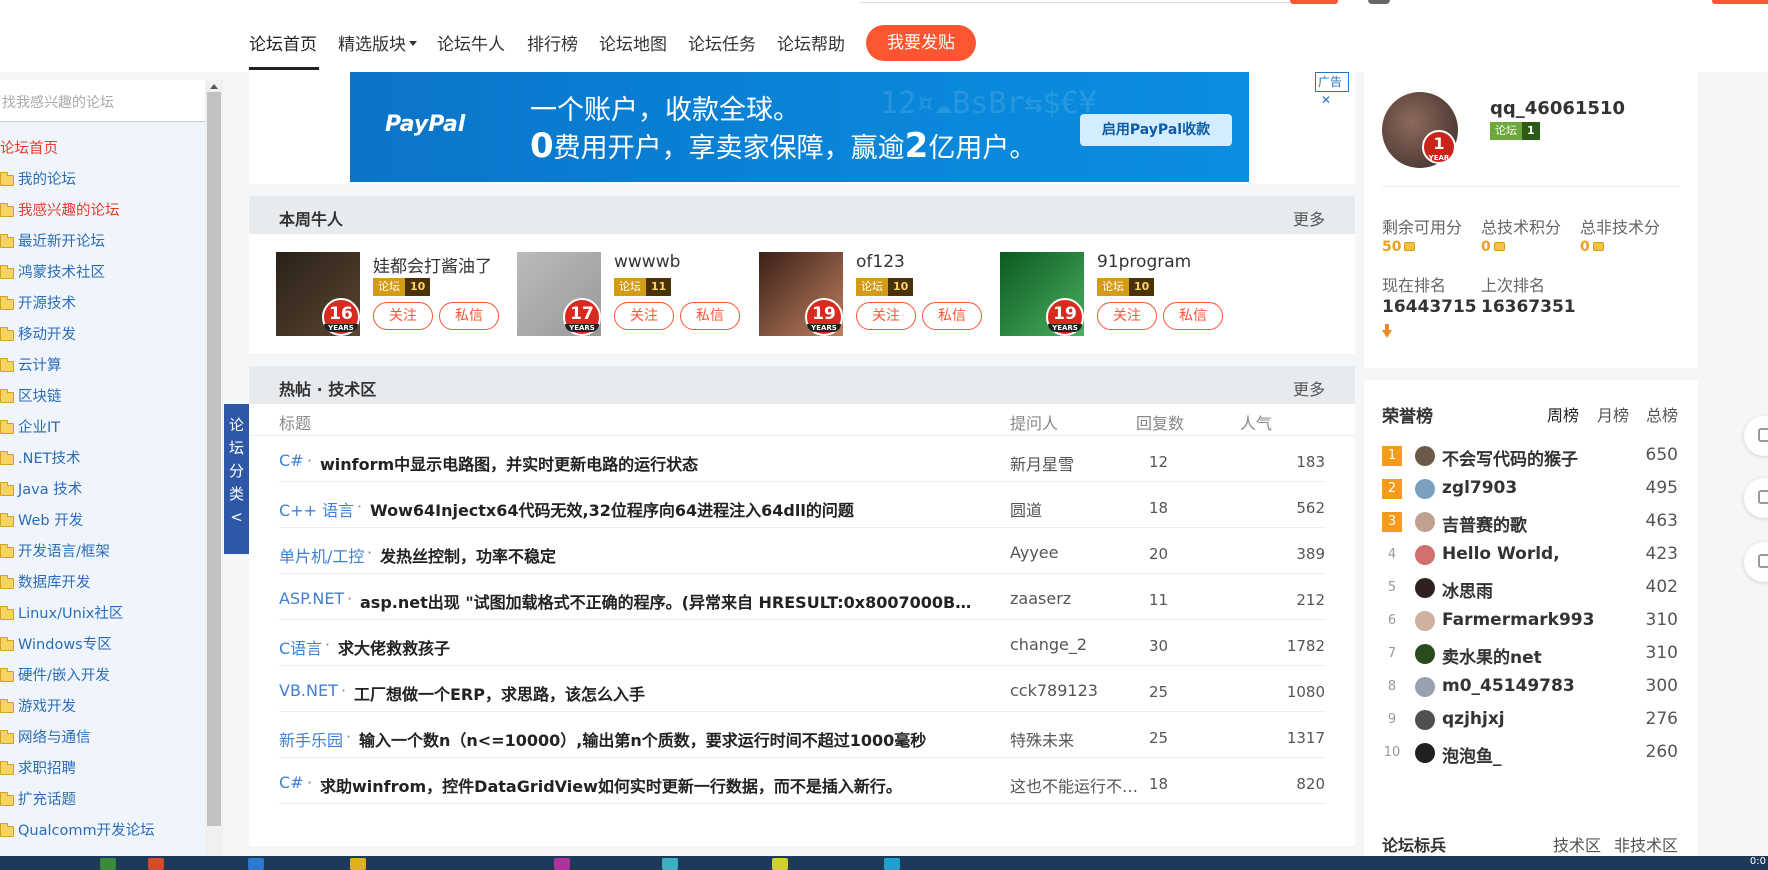  I want to click on sidebar-item: 开发语言/框架, so click(102, 552).